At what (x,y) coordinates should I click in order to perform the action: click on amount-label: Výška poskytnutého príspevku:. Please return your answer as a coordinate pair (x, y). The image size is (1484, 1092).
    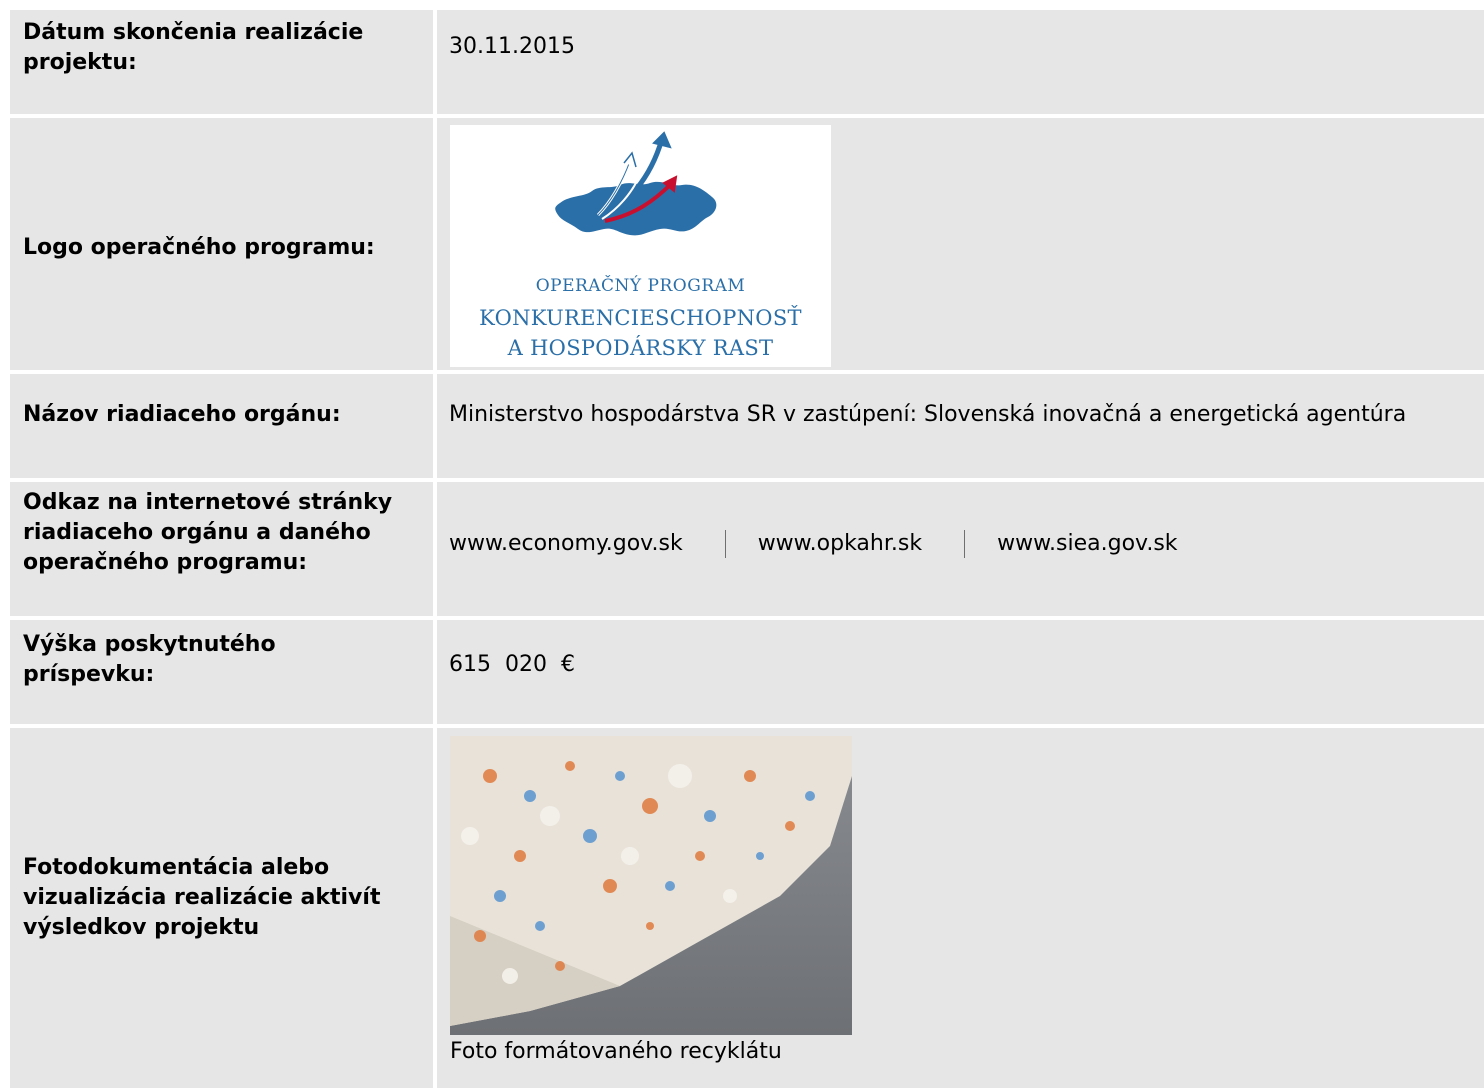
    Looking at the image, I should click on (221, 672).